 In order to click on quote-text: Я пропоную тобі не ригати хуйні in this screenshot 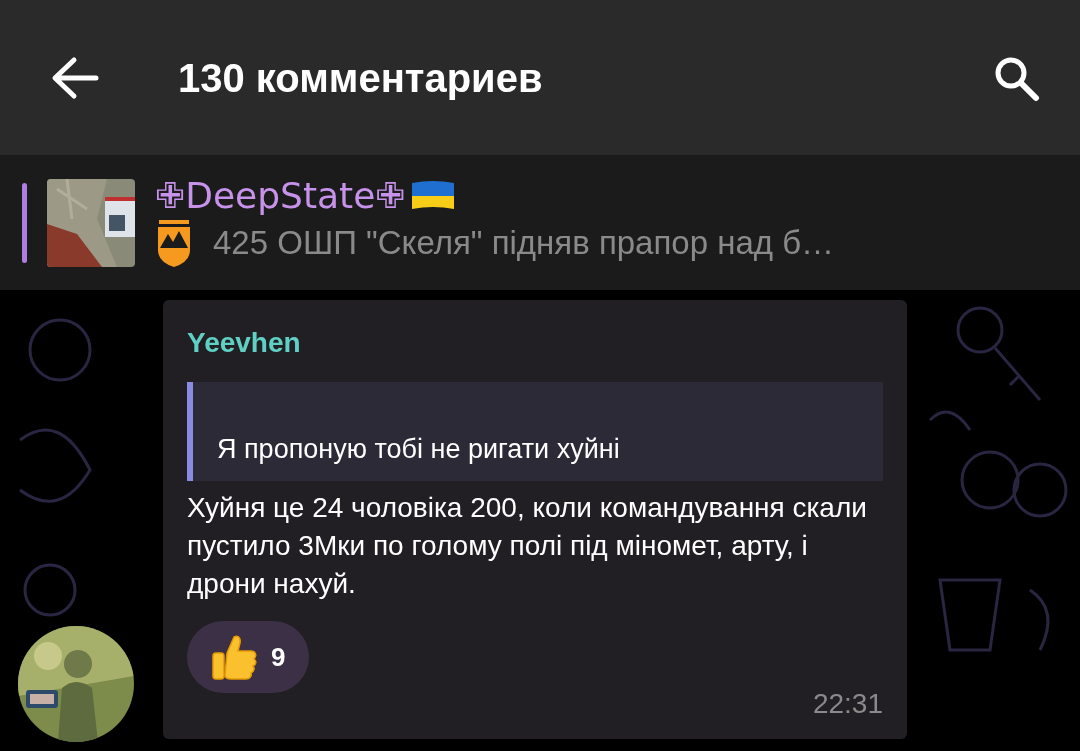, I will do `click(418, 449)`.